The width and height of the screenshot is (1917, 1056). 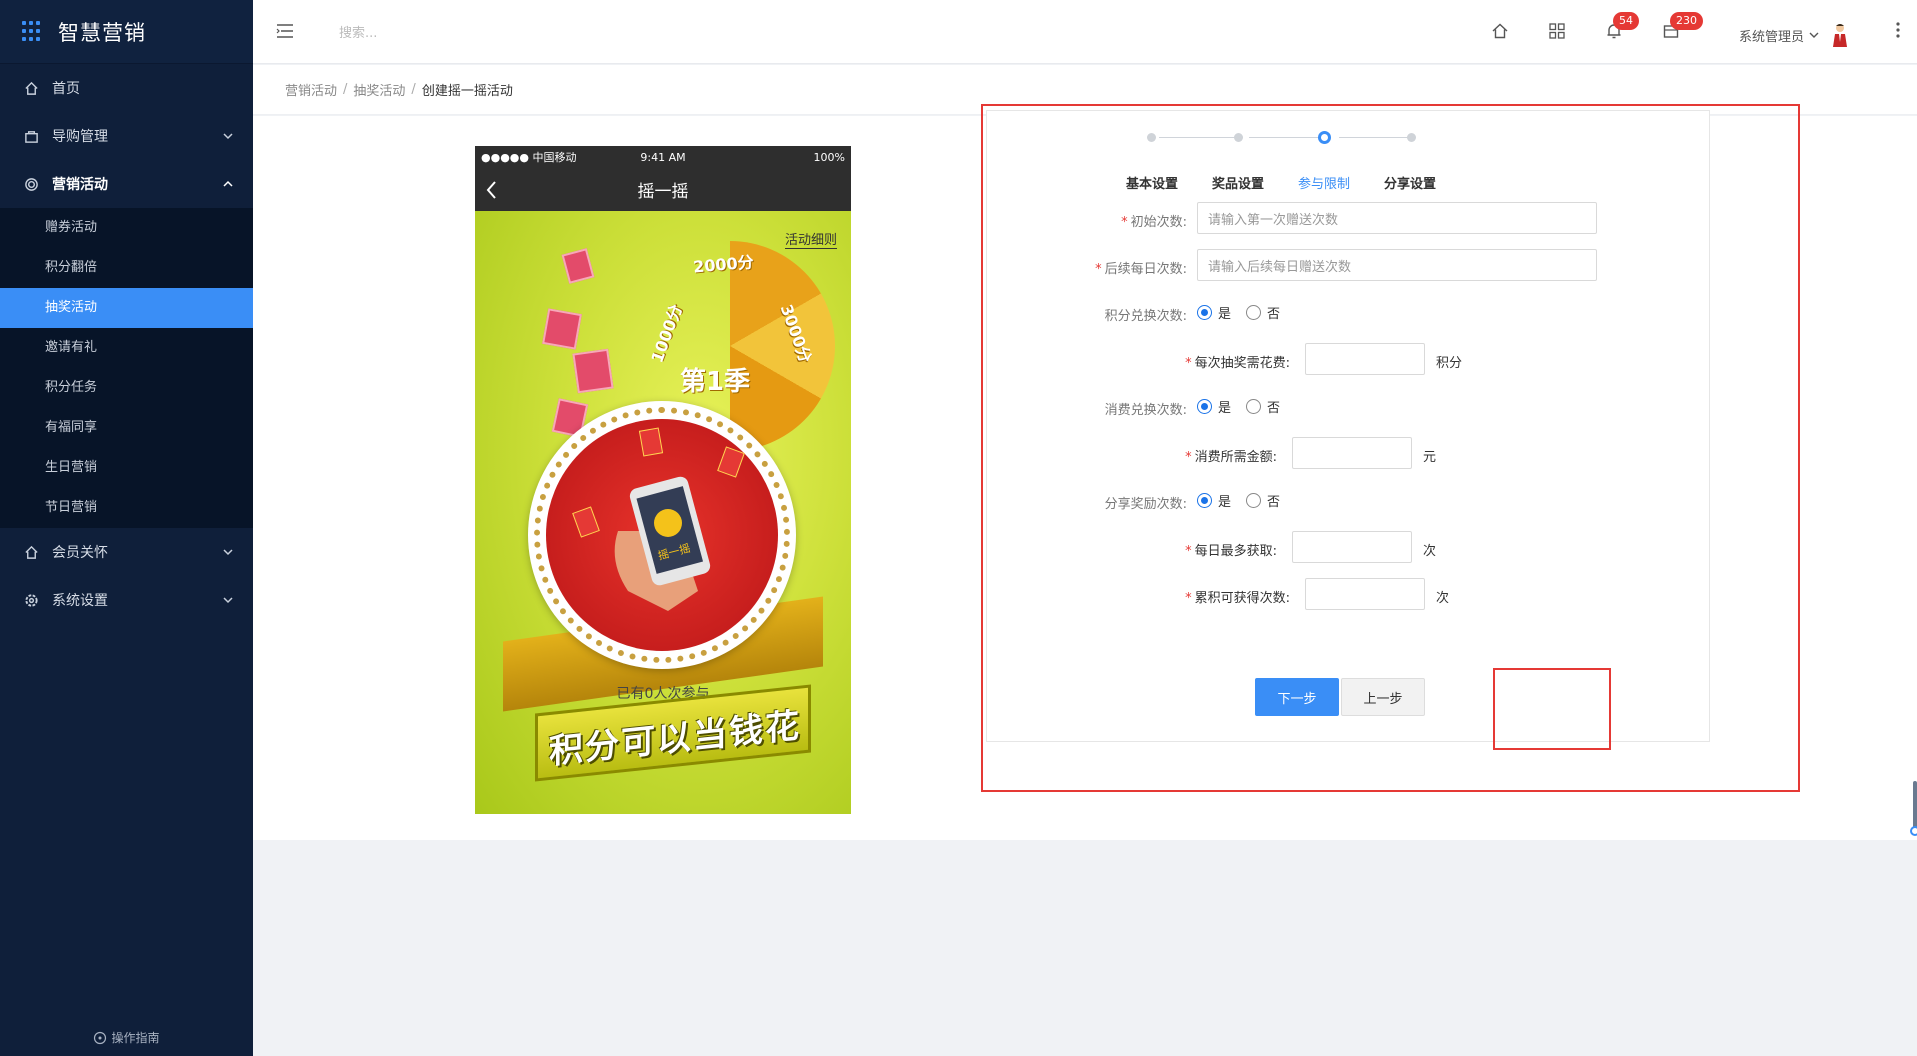 What do you see at coordinates (1626, 21) in the screenshot?
I see `notification-badge: 54` at bounding box center [1626, 21].